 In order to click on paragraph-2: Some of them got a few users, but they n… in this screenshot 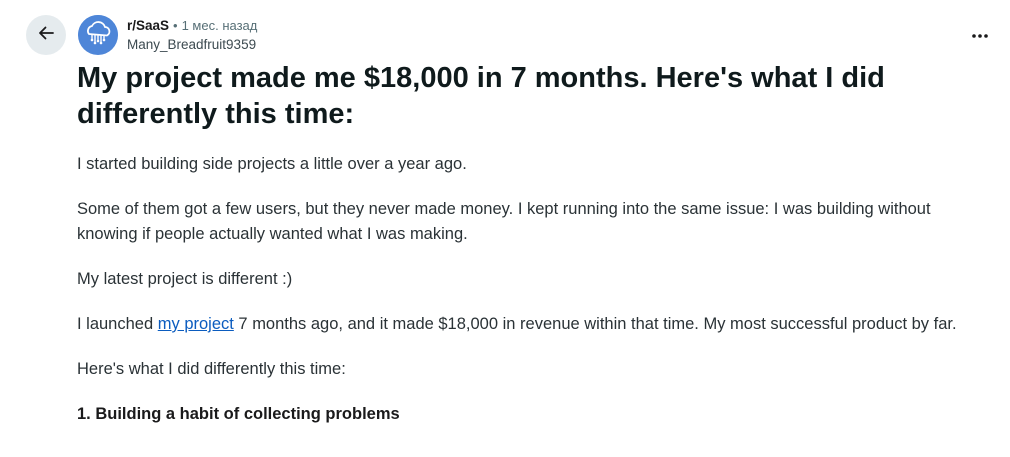, I will do `click(504, 221)`.